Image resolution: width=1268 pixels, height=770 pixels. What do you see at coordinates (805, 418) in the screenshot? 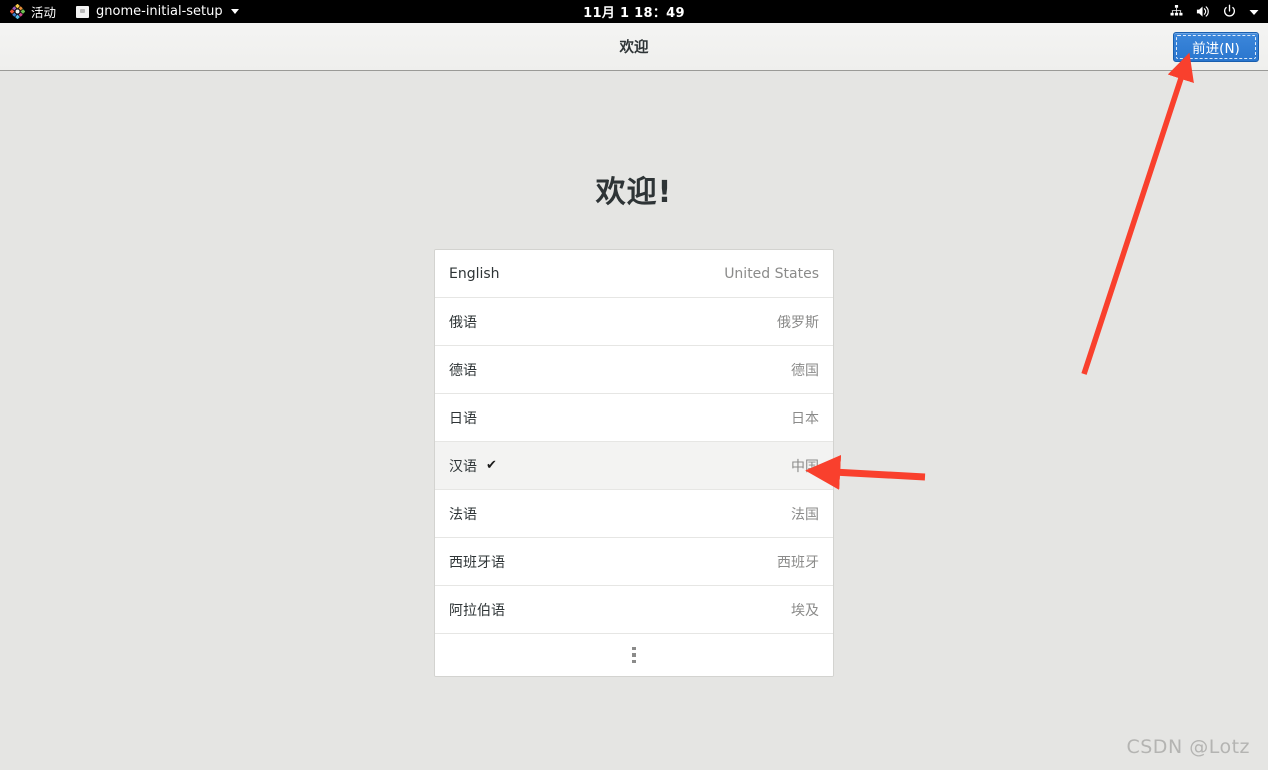
I see `language-country: 日本` at bounding box center [805, 418].